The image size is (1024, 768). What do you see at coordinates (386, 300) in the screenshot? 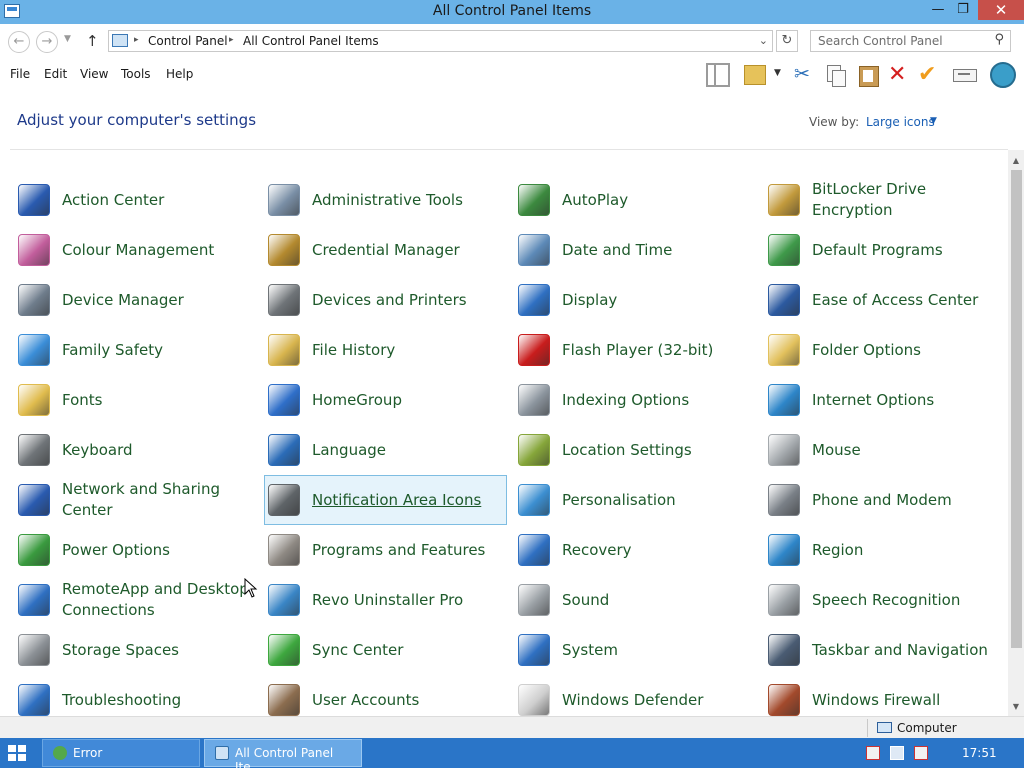
I see `control-panel-item: Devices and Printers` at bounding box center [386, 300].